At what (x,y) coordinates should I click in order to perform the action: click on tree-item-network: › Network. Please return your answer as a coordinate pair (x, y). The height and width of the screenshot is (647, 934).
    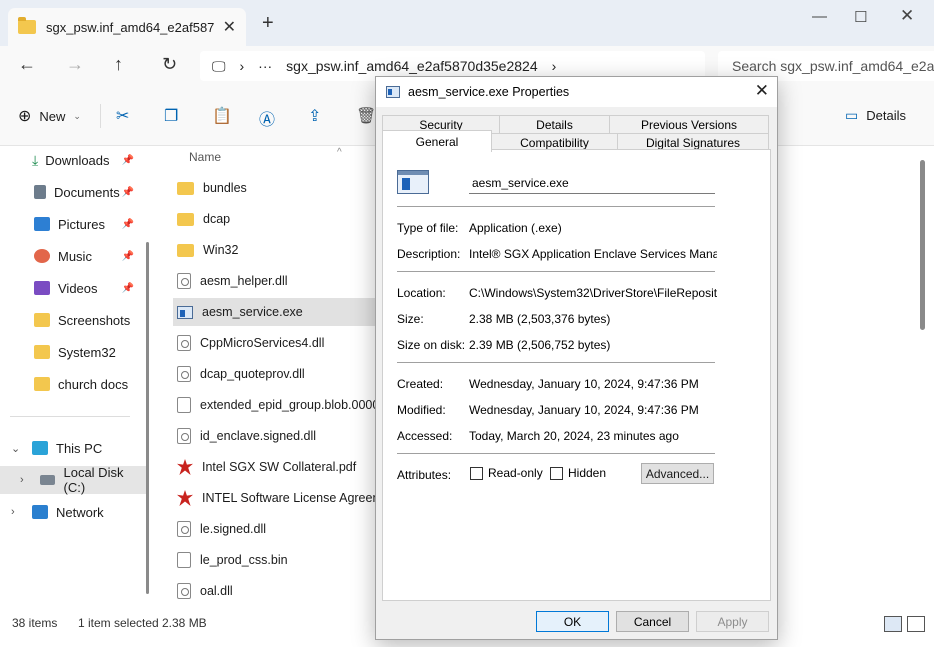
    Looking at the image, I should click on (73, 512).